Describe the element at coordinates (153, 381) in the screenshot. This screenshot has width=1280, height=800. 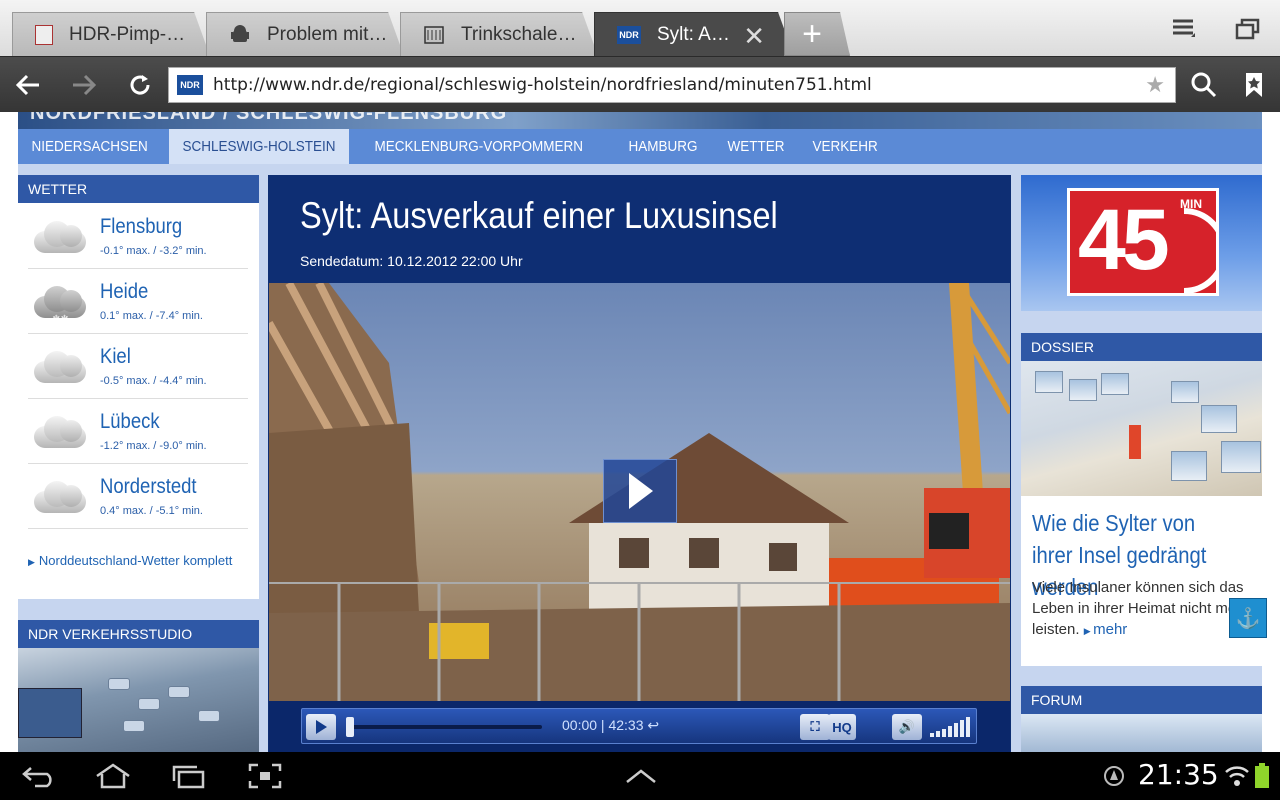
I see `city-temps: -0.5° max. / -4.4° min.` at that location.